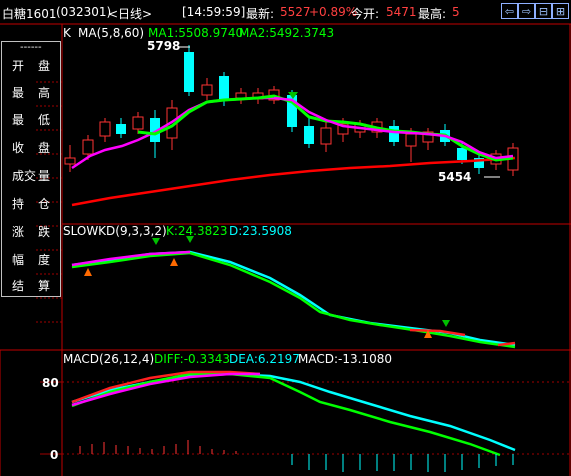  What do you see at coordinates (18, 232) in the screenshot?
I see `info-row-label: 涨` at bounding box center [18, 232].